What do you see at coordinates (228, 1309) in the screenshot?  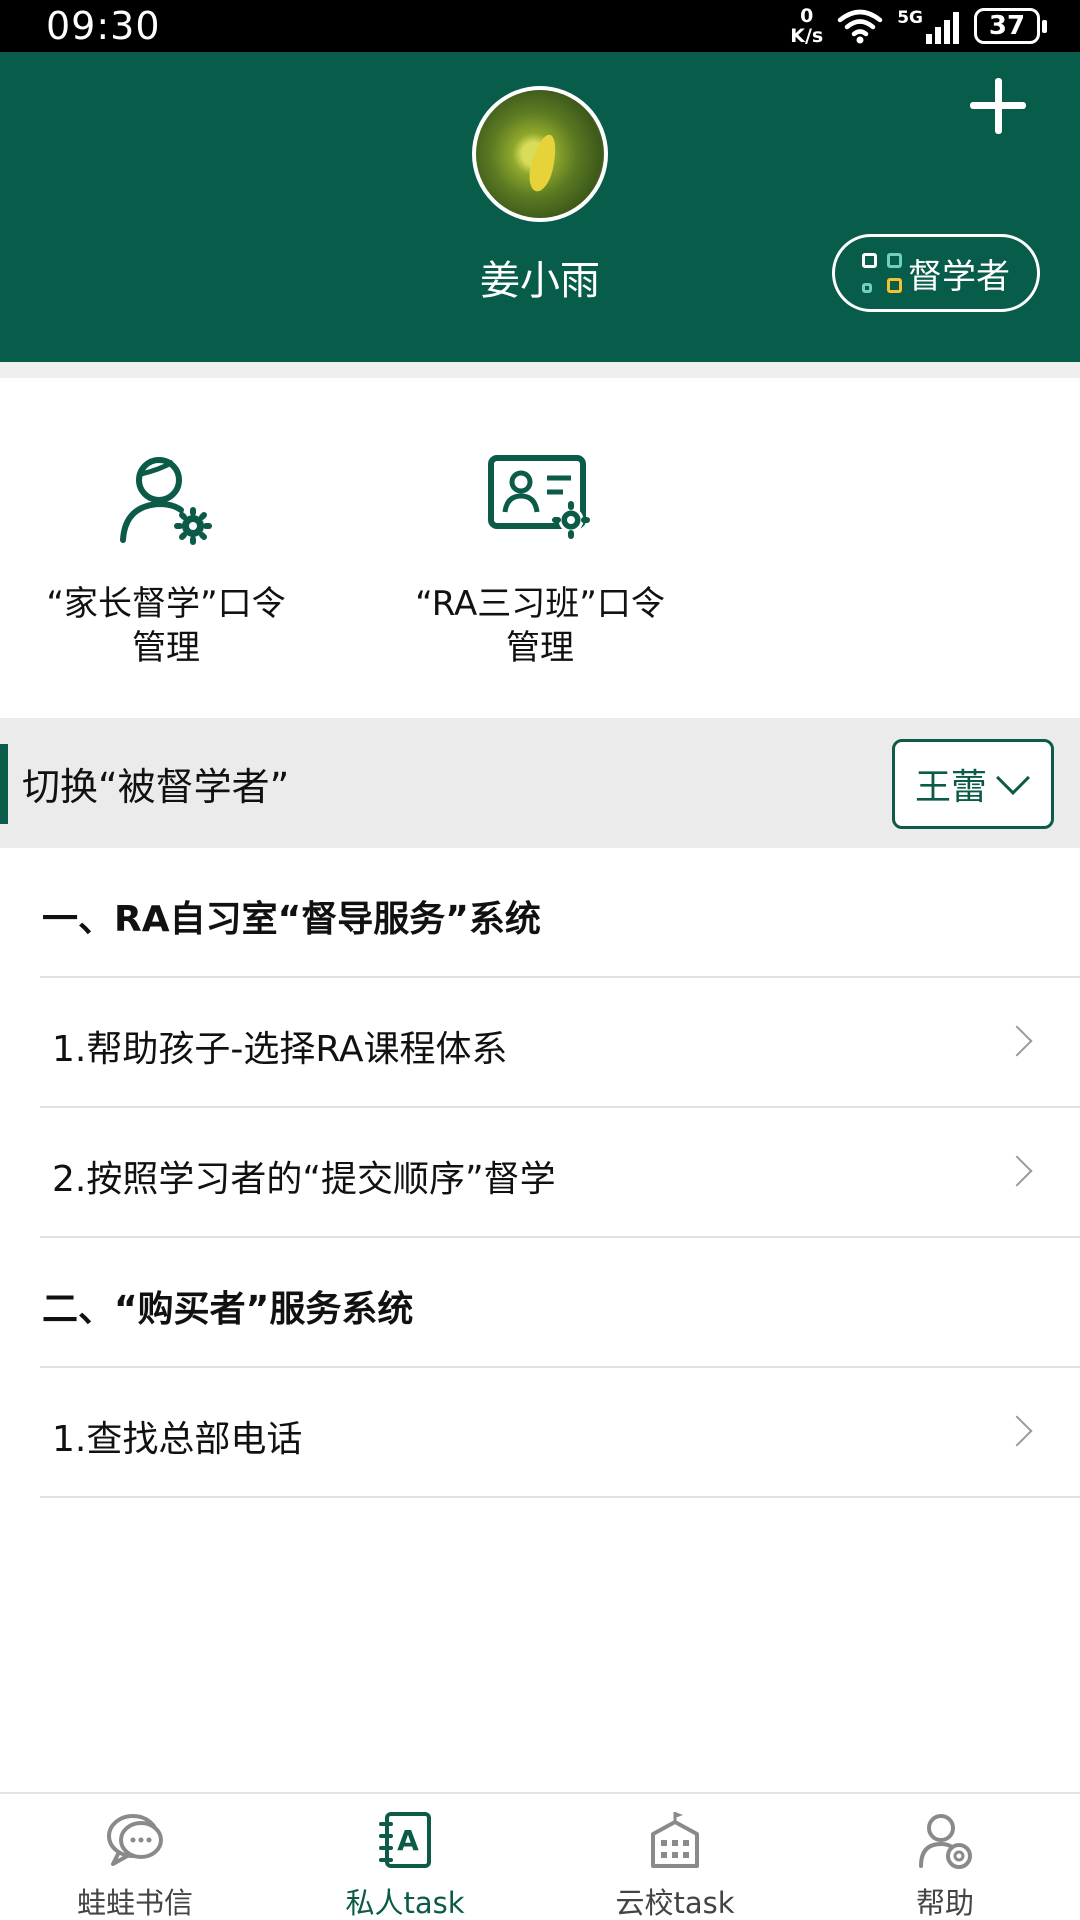 I see `section-title: 二、“购买者”服务系统` at bounding box center [228, 1309].